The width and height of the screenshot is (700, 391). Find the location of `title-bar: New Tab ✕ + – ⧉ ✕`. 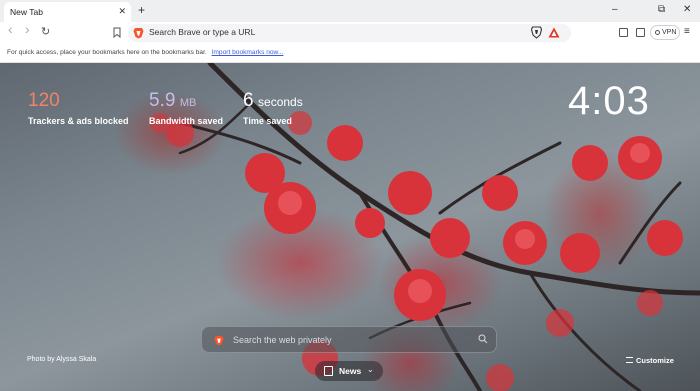

title-bar: New Tab ✕ + – ⧉ ✕ is located at coordinates (350, 11).